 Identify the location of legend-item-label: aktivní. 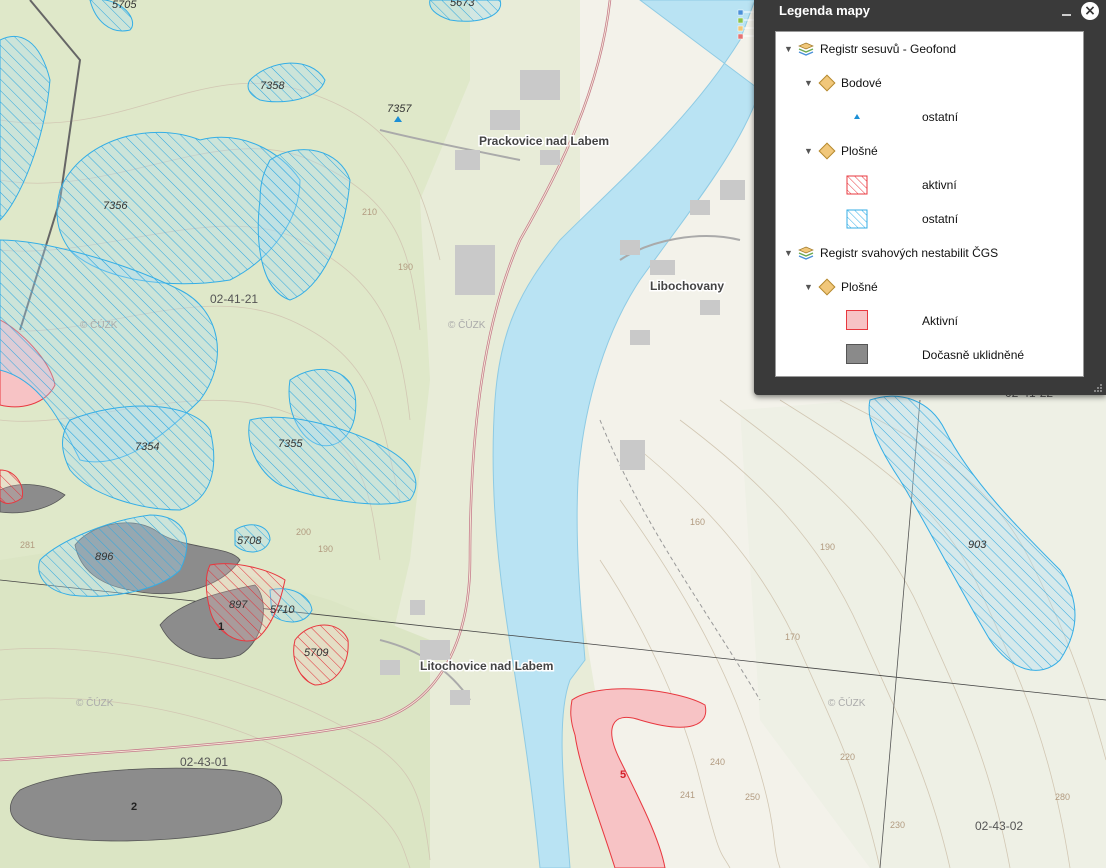
(939, 185).